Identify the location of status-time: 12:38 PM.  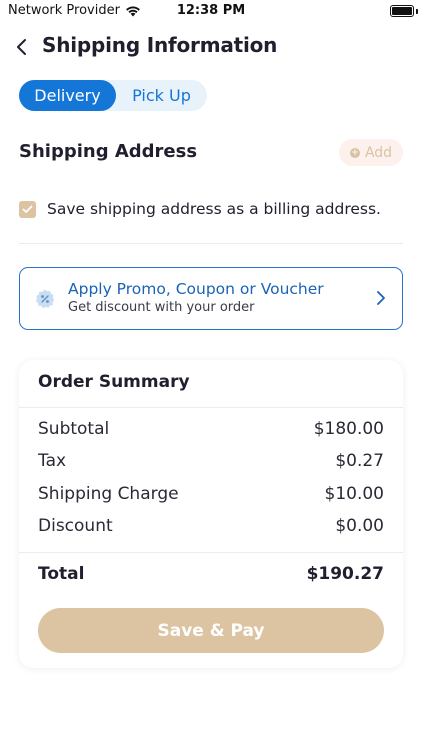
(211, 10).